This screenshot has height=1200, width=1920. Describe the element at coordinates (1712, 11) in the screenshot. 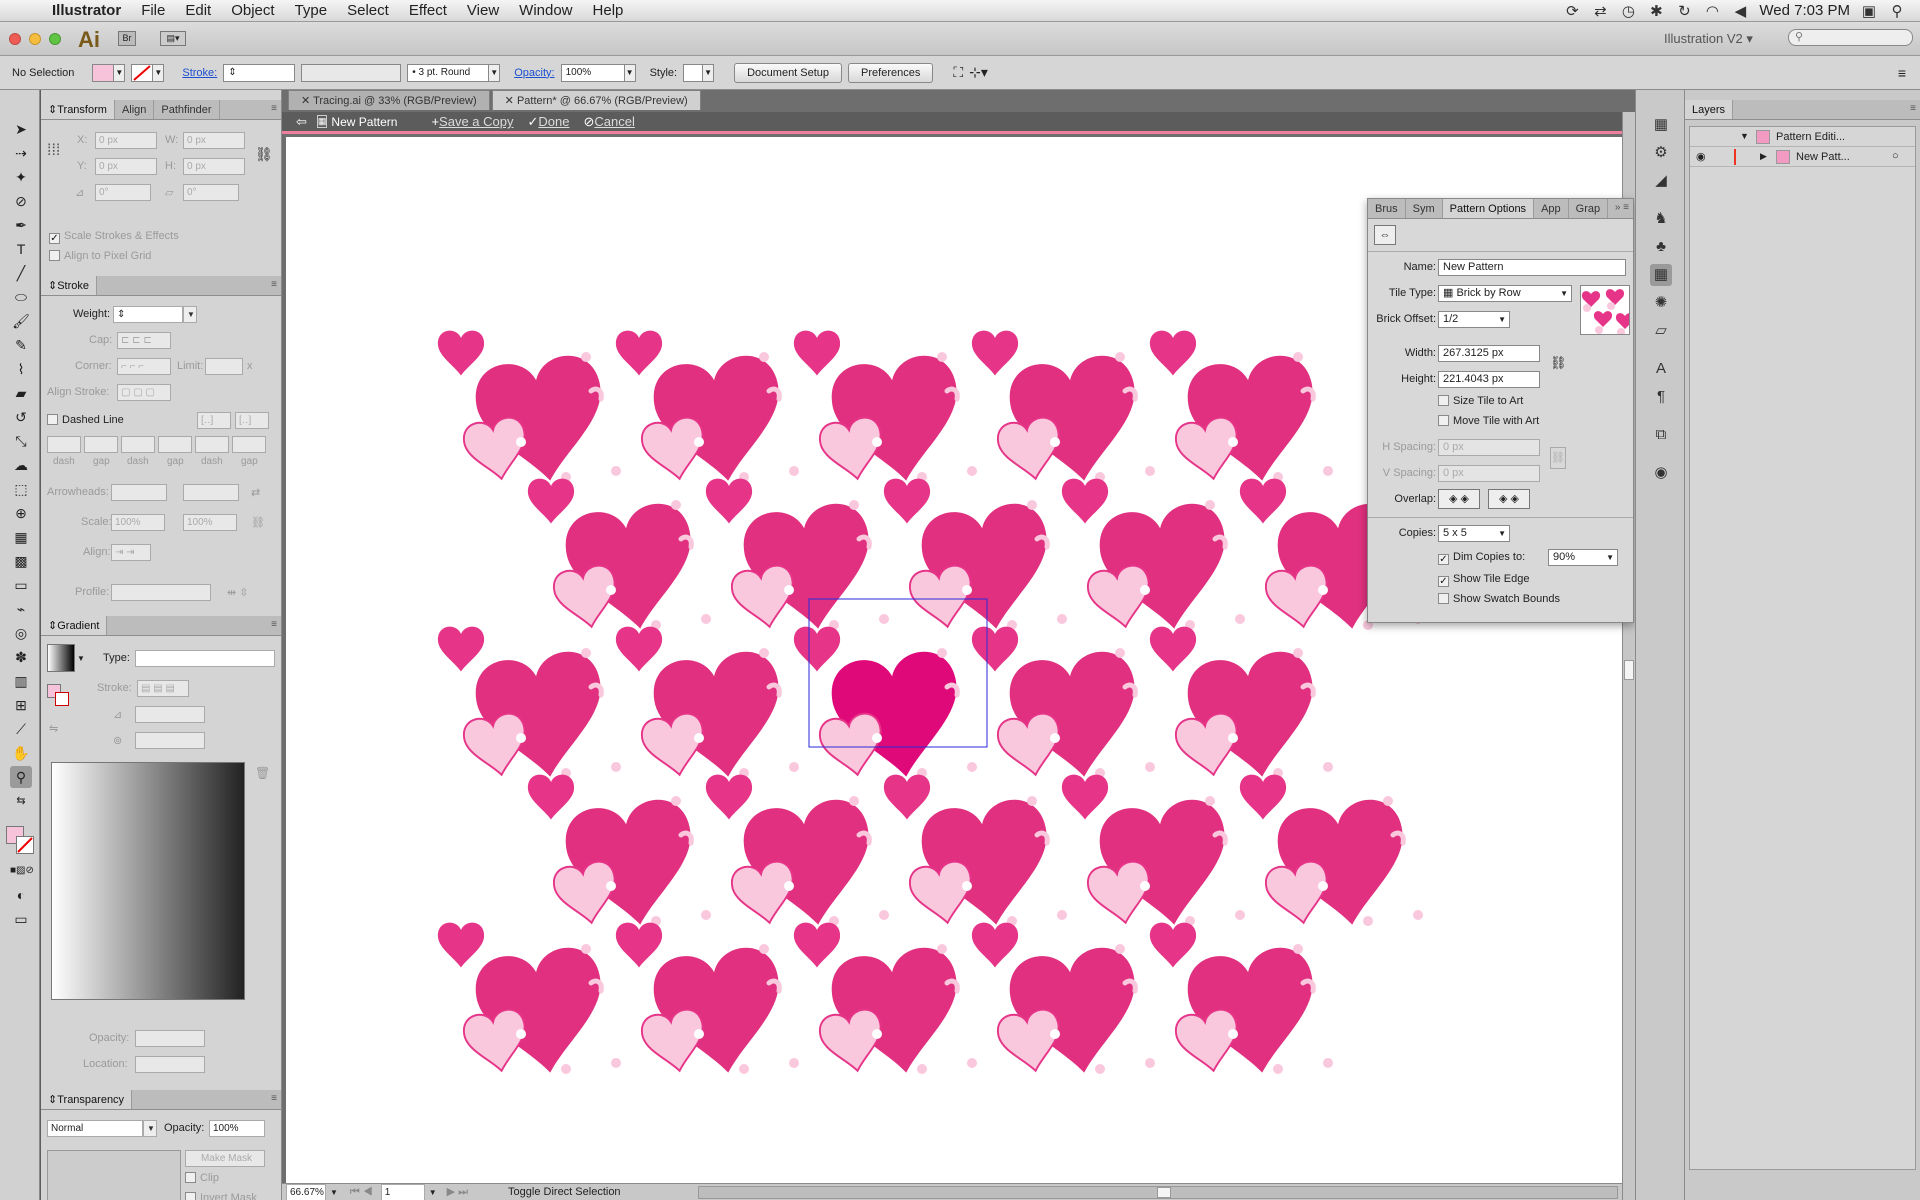

I see `wifi-icon: ◠` at that location.